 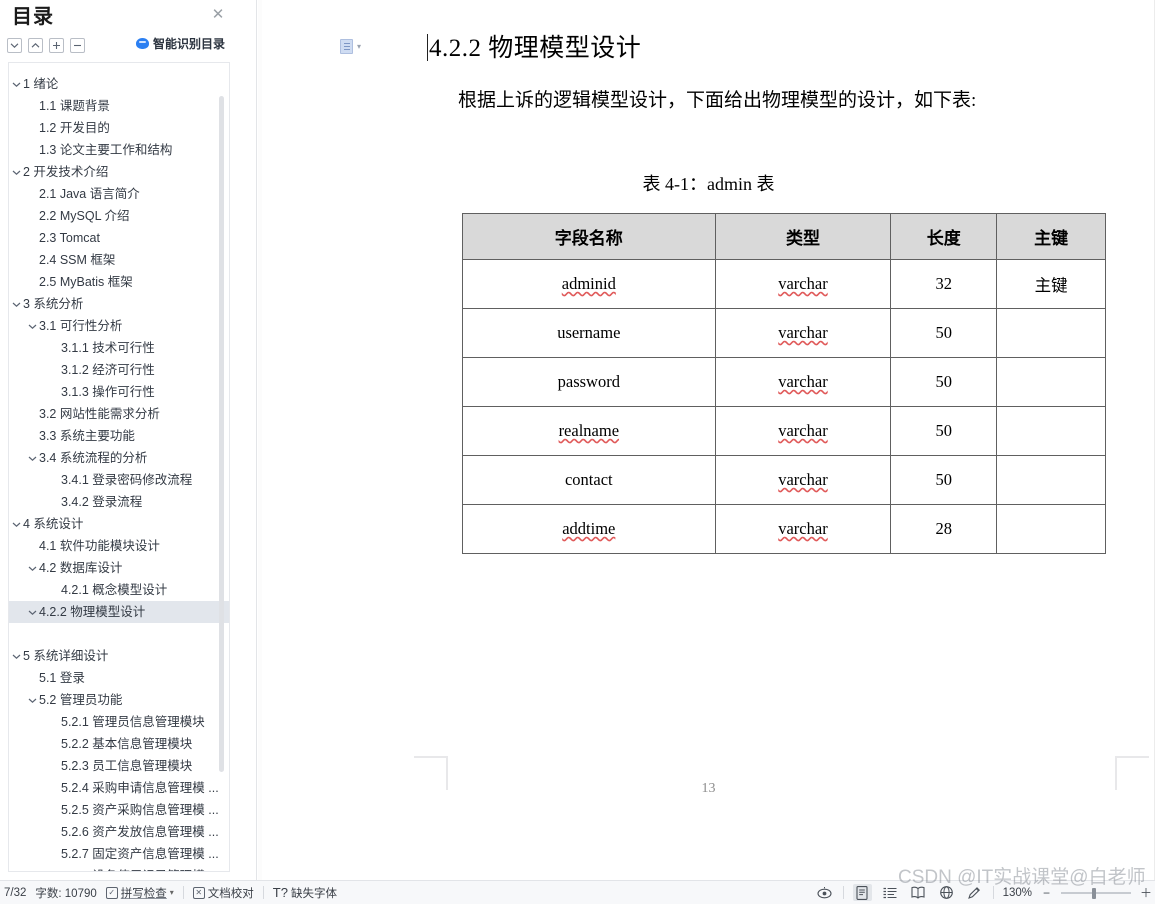 I want to click on table-row: adminid varchar 32 主键, so click(x=784, y=284).